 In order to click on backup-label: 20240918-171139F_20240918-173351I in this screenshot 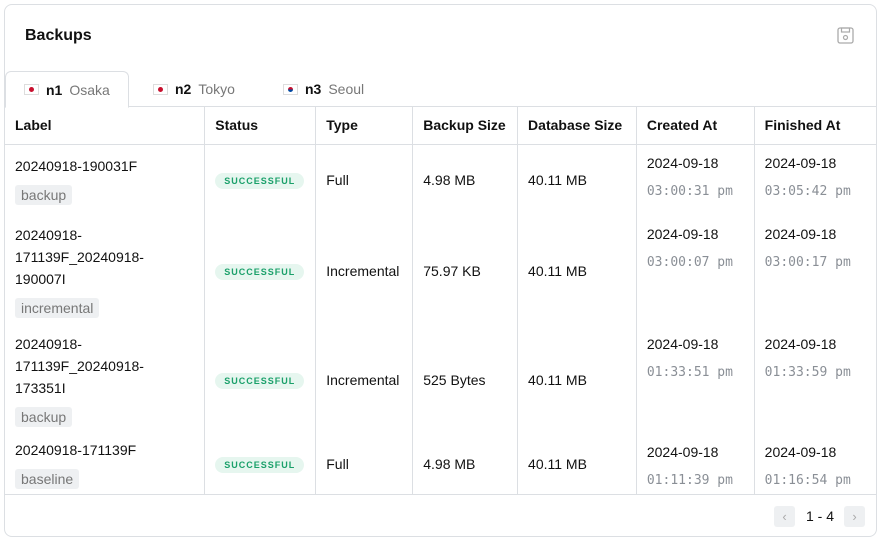, I will do `click(79, 366)`.